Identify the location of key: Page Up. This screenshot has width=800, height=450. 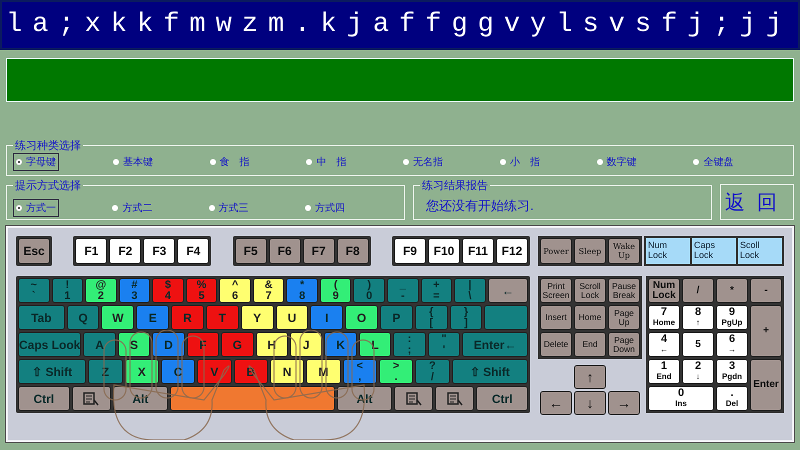
(624, 317).